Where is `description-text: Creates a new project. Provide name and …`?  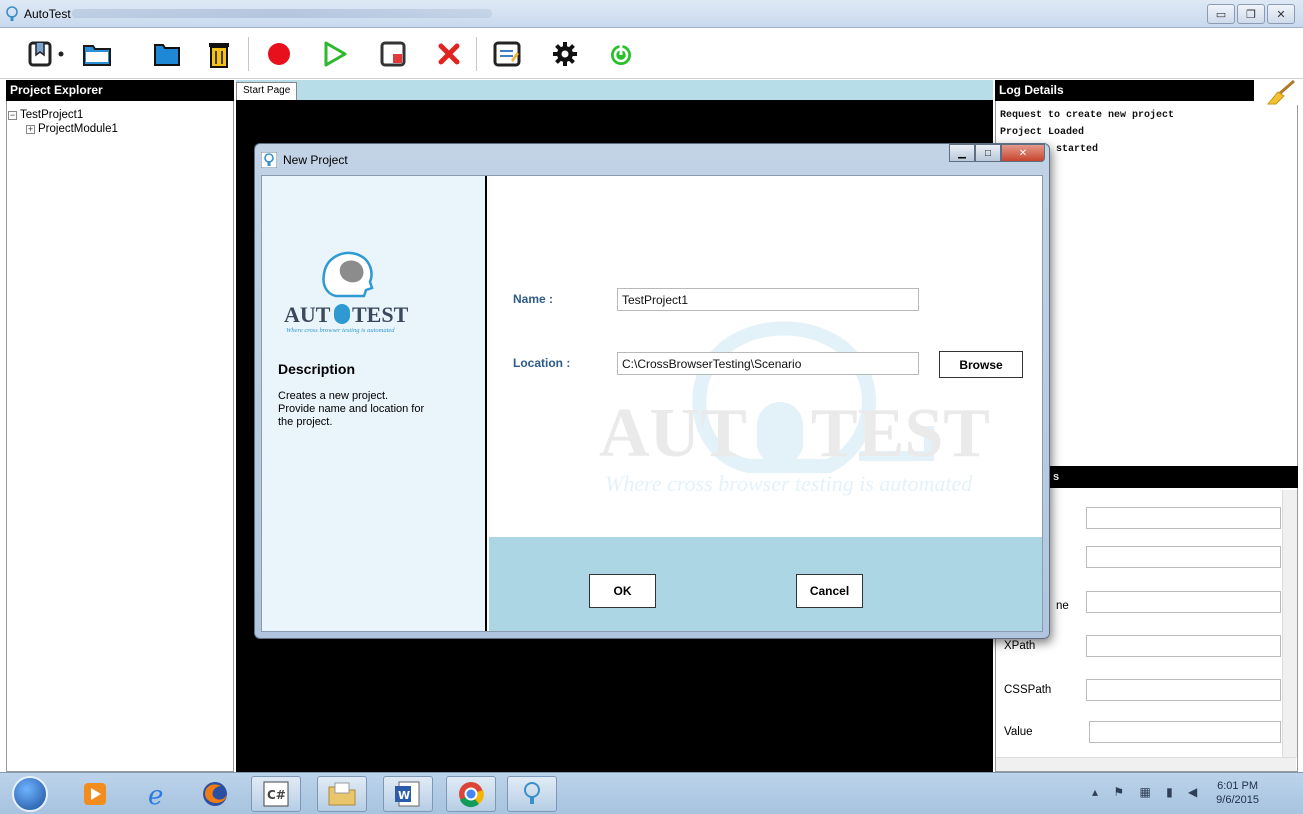
description-text: Creates a new project. Provide name and … is located at coordinates (351, 409).